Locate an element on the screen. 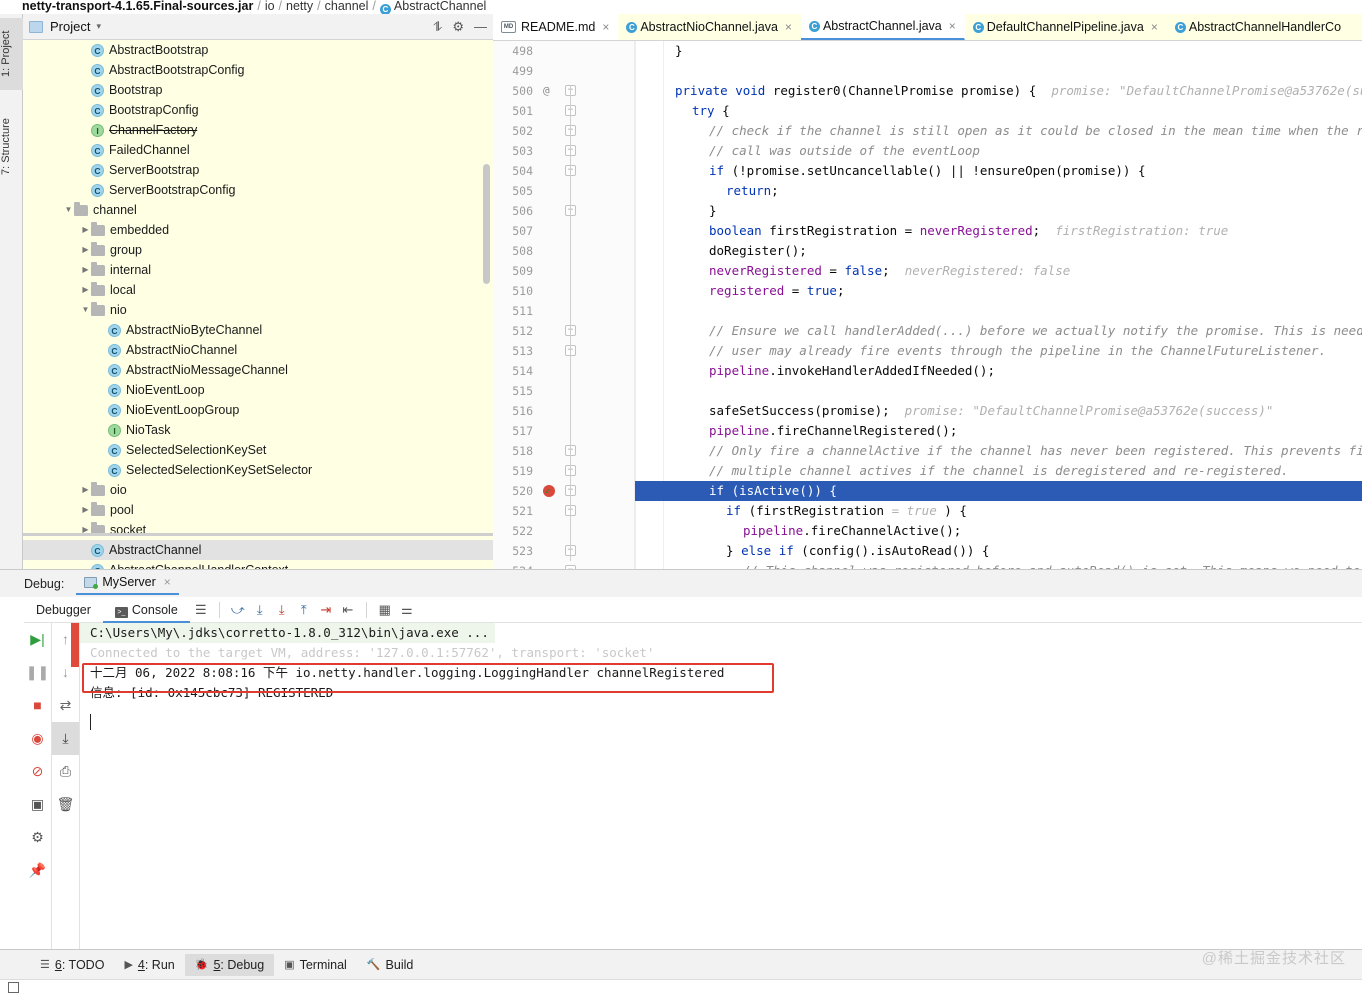 The image size is (1362, 996). editor-tab-abstractniochannel-java: C AbstractNioChannel.java × is located at coordinates (709, 27).